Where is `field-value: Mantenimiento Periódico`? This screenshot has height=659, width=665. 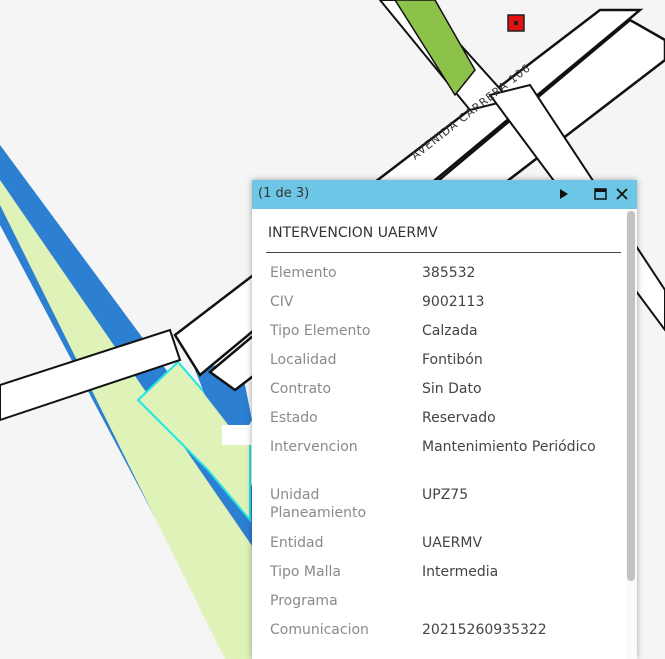 field-value: Mantenimiento Periódico is located at coordinates (509, 447).